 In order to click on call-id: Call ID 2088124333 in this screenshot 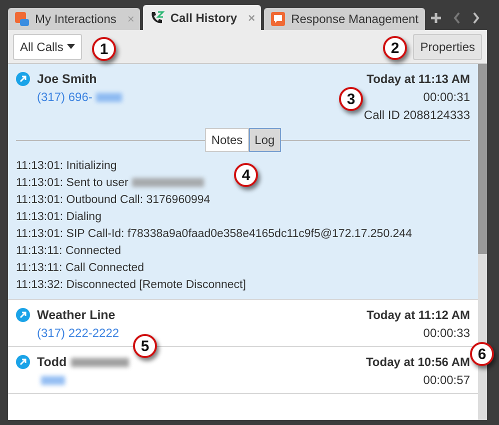, I will do `click(417, 115)`.